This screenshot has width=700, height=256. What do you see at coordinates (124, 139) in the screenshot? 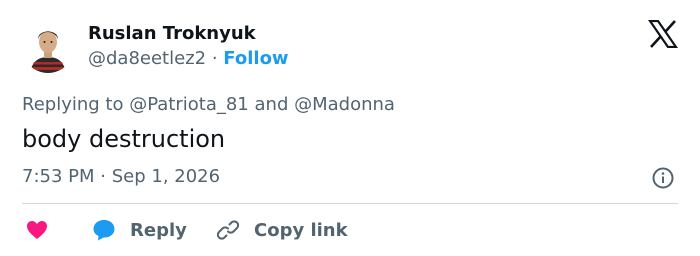
I see `tweet-text: body destruction` at bounding box center [124, 139].